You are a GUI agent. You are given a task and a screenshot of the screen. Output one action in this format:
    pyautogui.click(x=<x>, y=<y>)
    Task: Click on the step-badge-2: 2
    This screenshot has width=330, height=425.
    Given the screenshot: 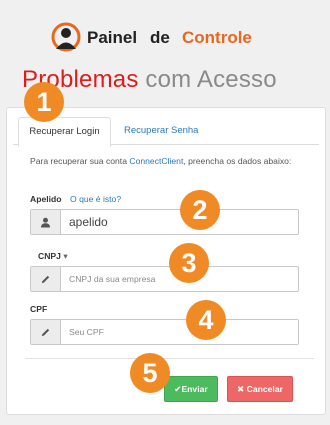 What is the action you would take?
    pyautogui.click(x=200, y=210)
    